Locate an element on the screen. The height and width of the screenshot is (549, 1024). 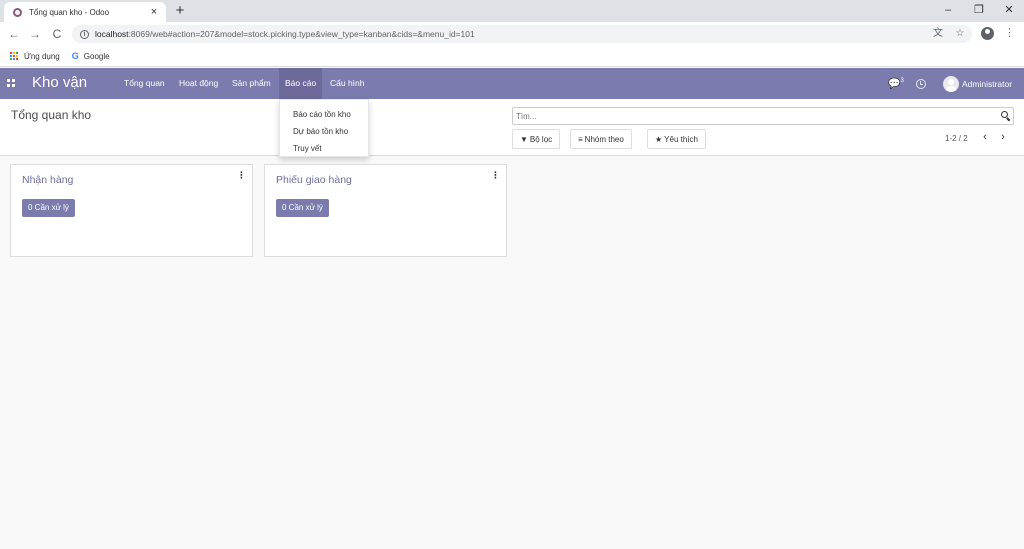
search-box is located at coordinates (763, 116).